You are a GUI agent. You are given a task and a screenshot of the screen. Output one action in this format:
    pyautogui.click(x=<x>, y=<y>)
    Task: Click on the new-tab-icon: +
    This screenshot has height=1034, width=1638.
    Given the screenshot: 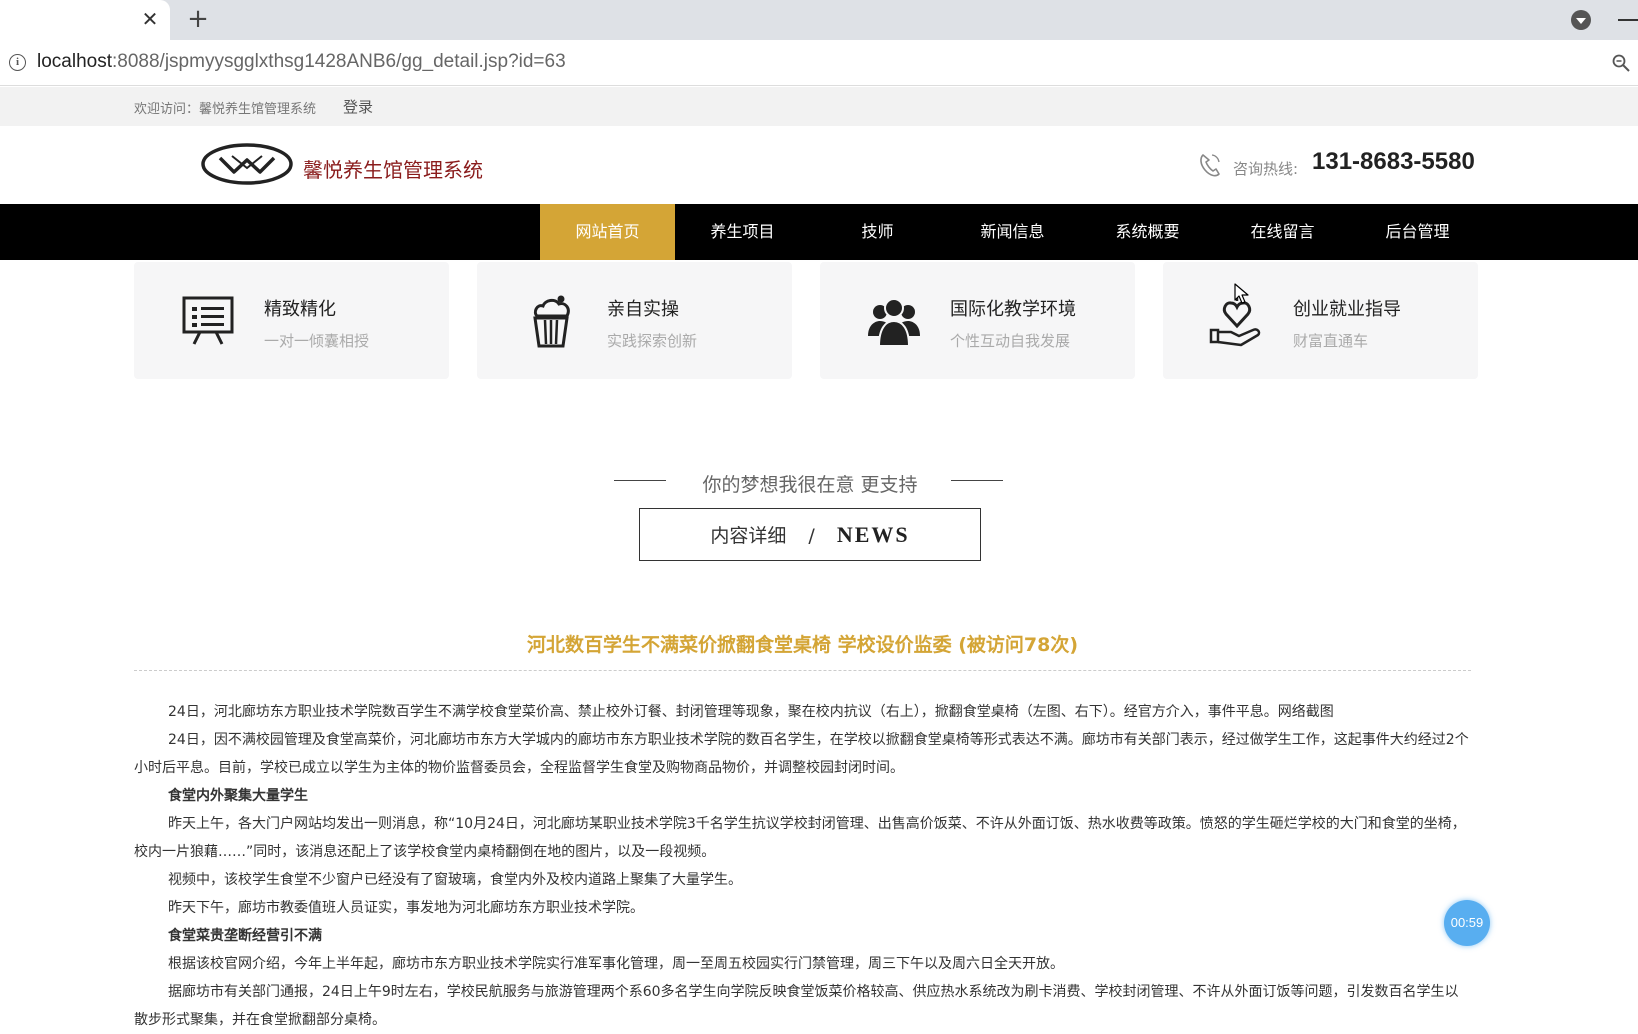 What is the action you would take?
    pyautogui.click(x=198, y=19)
    